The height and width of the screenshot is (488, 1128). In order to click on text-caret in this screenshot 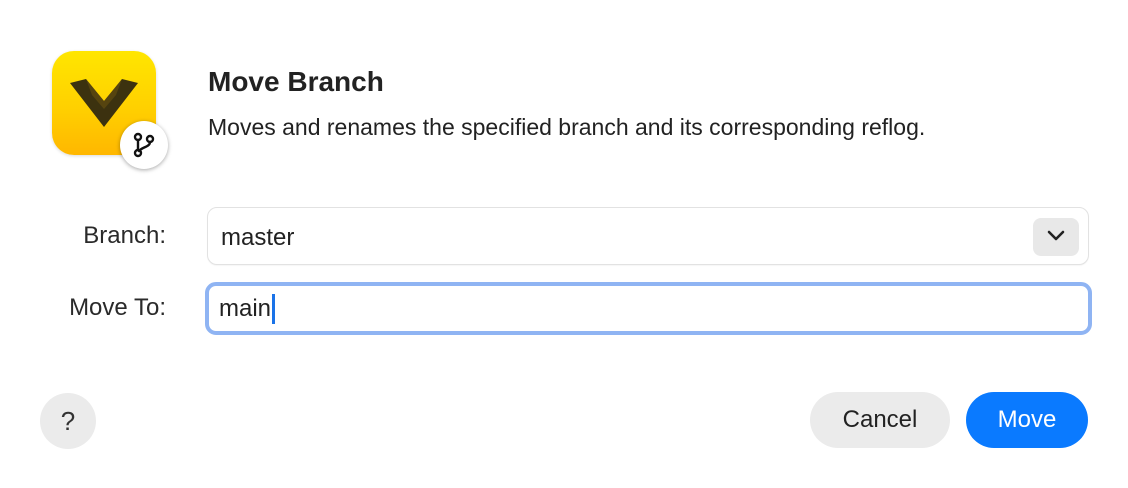, I will do `click(274, 309)`.